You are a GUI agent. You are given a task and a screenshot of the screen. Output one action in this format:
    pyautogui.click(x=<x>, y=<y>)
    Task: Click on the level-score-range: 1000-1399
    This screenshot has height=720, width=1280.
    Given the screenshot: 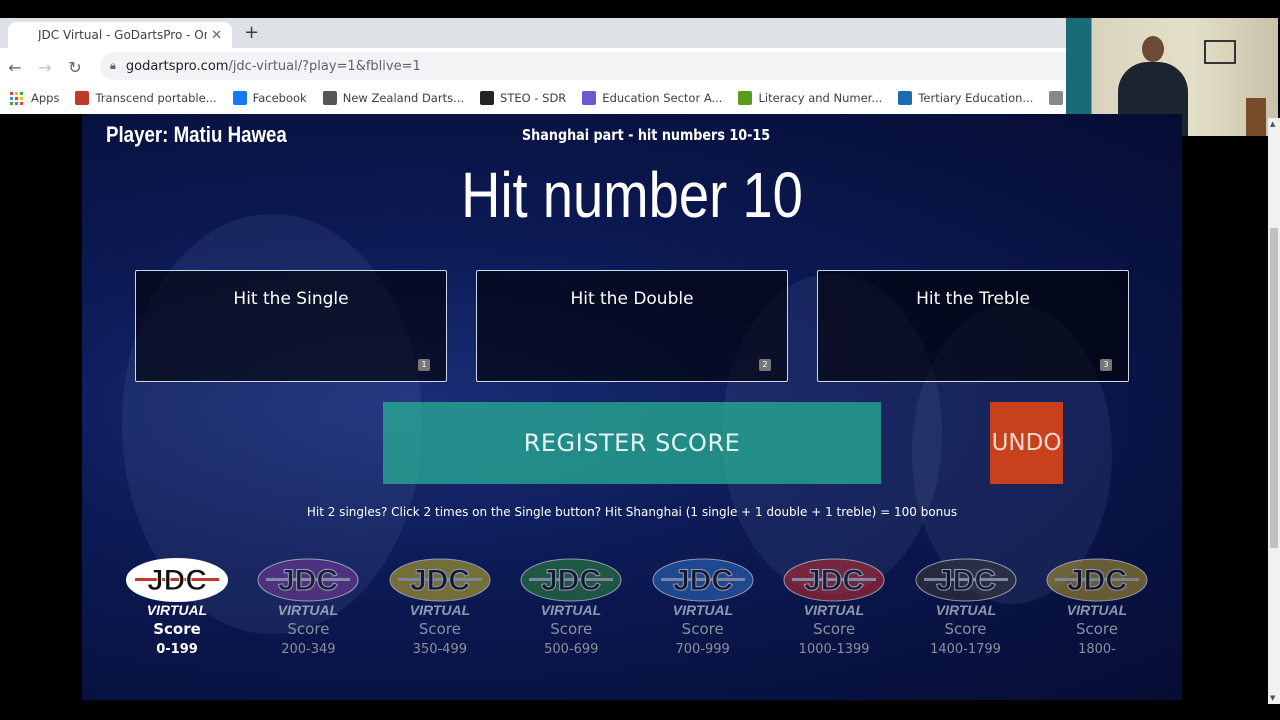 What is the action you would take?
    pyautogui.click(x=834, y=649)
    